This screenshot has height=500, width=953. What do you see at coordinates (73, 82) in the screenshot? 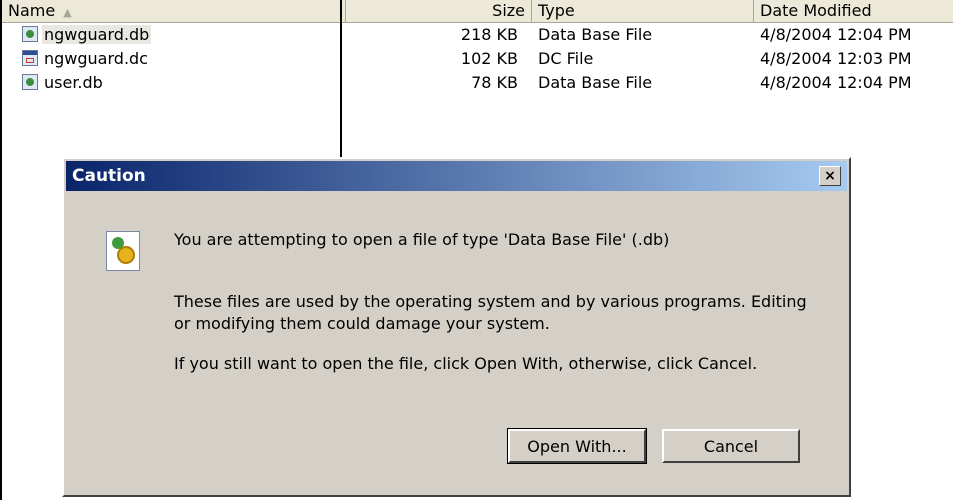
I see `file-name: user.db` at bounding box center [73, 82].